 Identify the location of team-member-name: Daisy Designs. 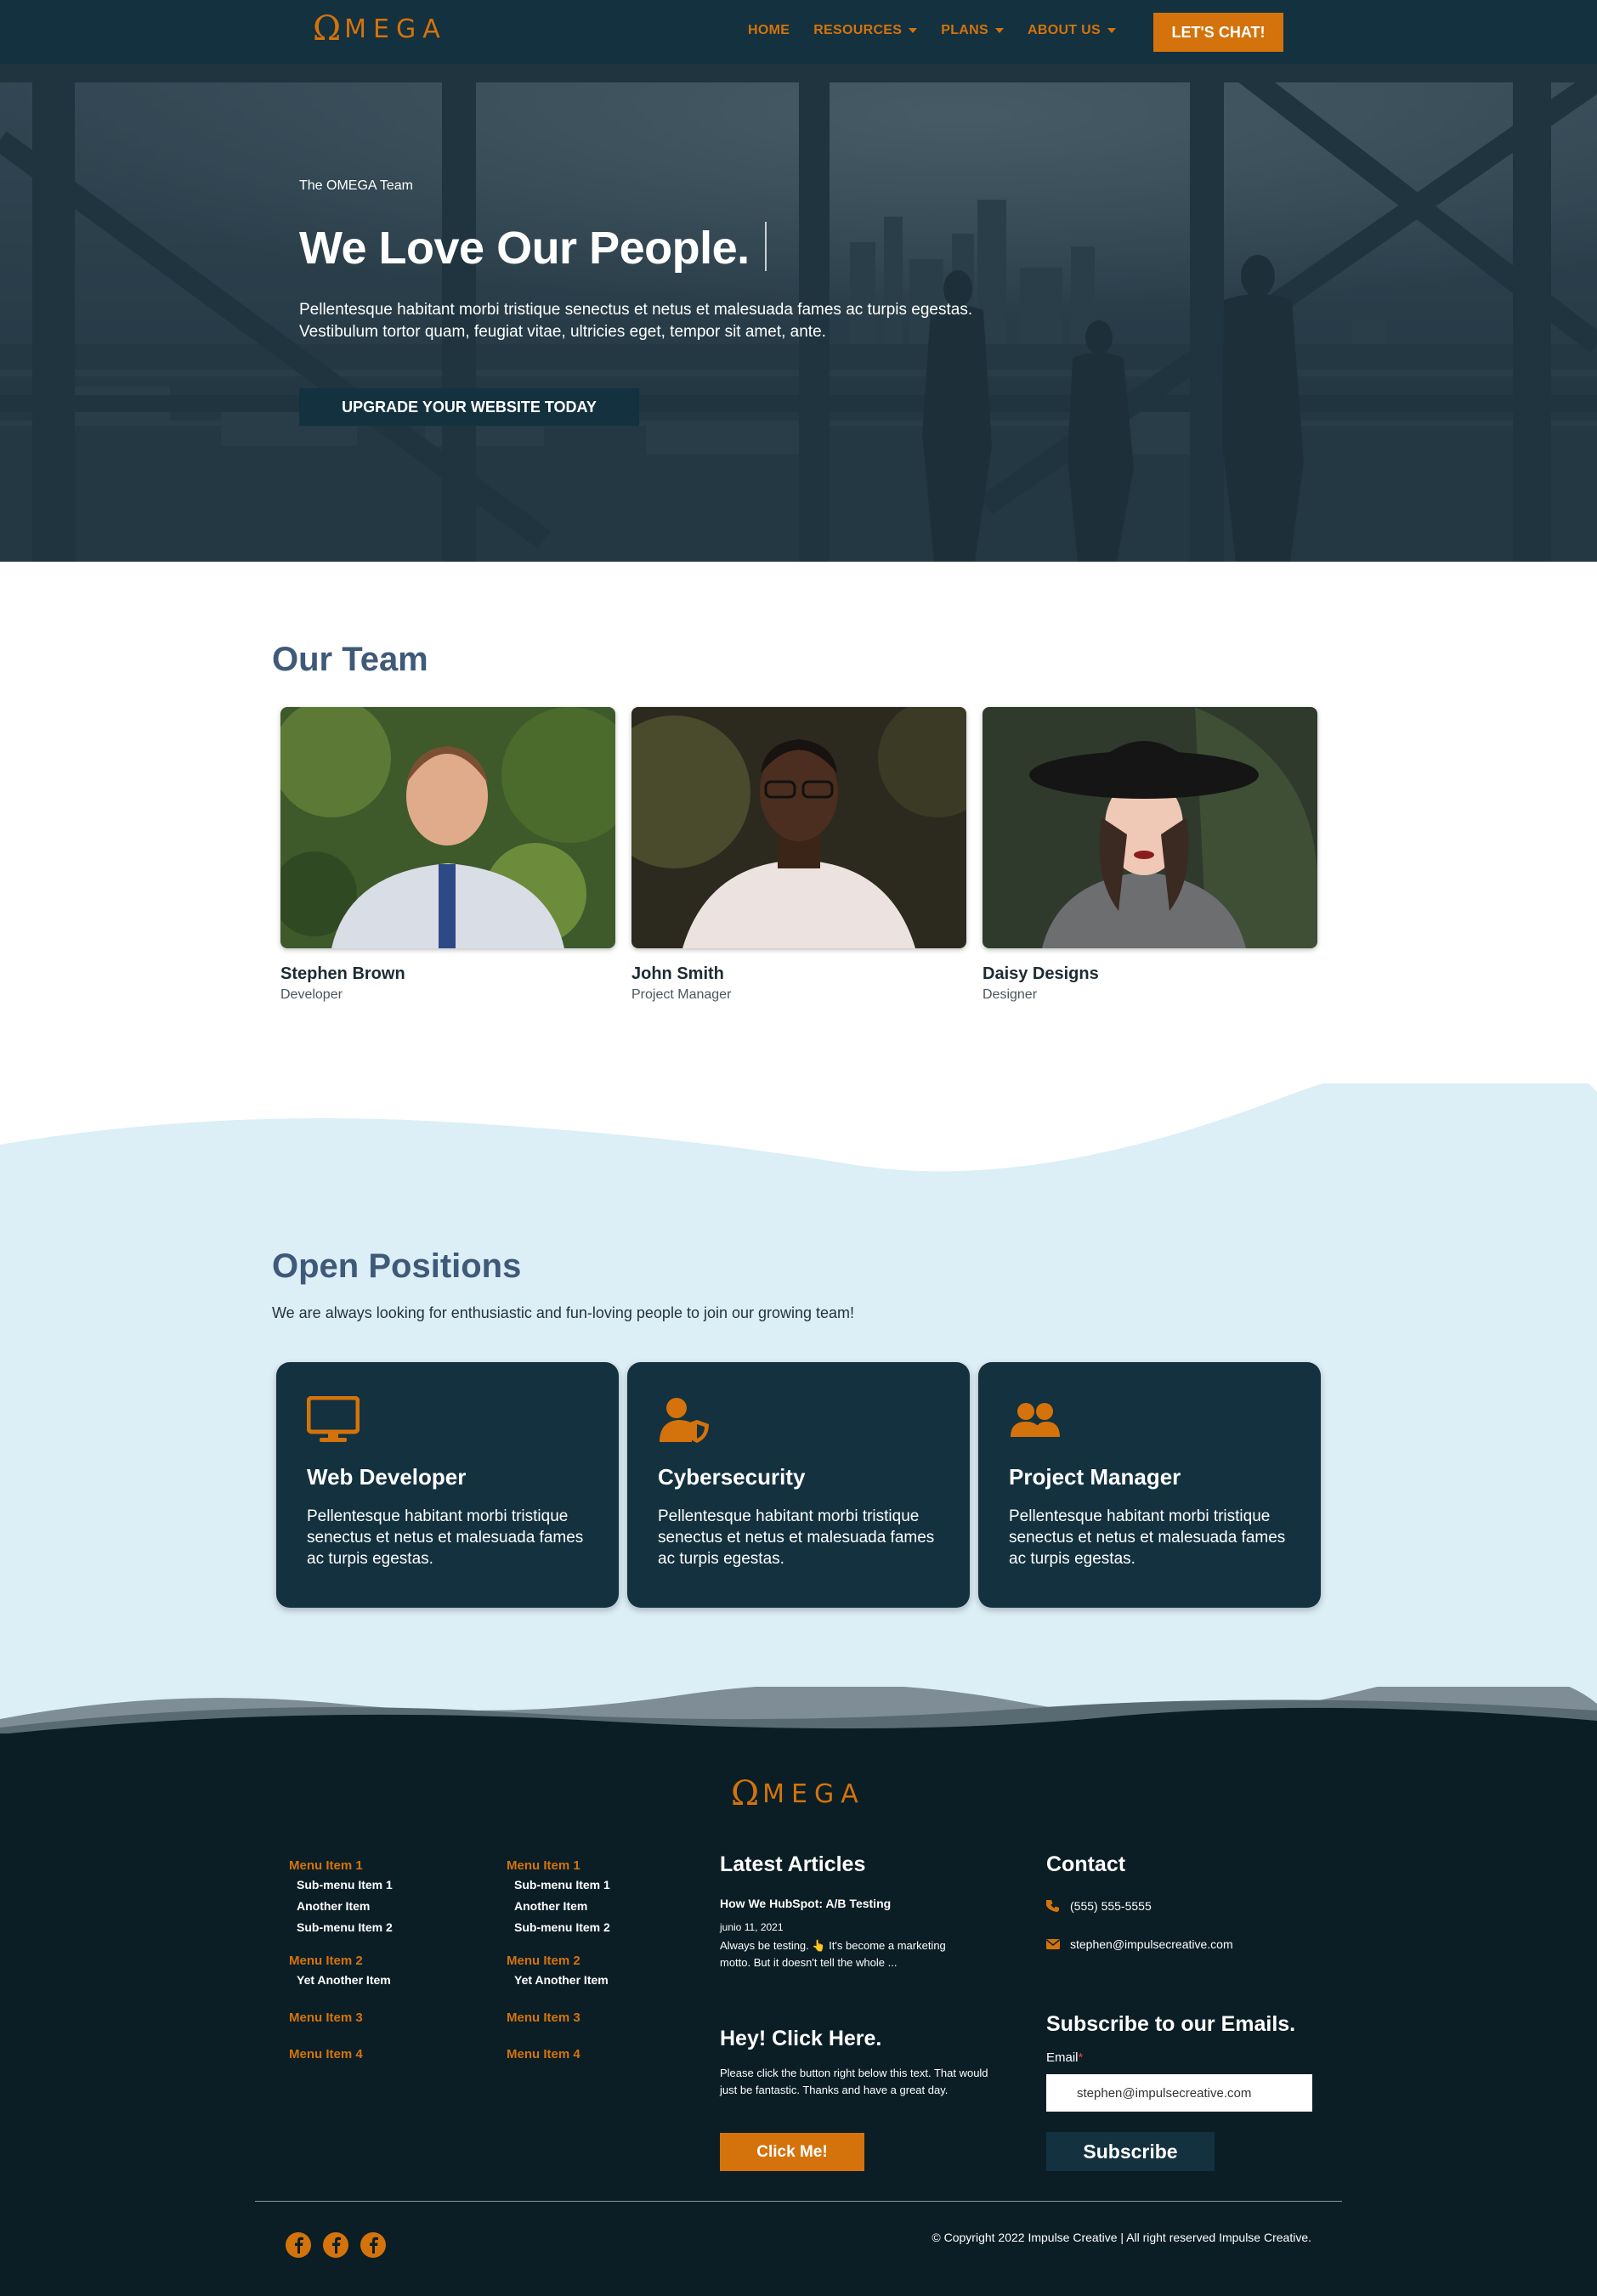
(1041, 973).